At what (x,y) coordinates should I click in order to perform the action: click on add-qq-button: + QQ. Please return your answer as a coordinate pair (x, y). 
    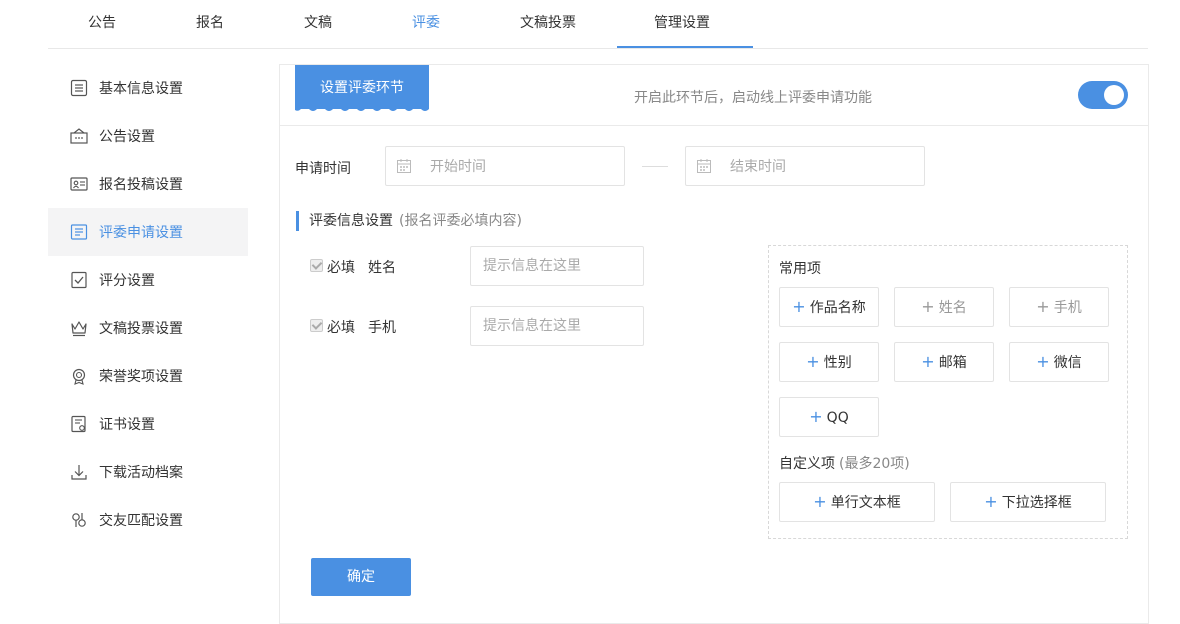
    Looking at the image, I should click on (829, 417).